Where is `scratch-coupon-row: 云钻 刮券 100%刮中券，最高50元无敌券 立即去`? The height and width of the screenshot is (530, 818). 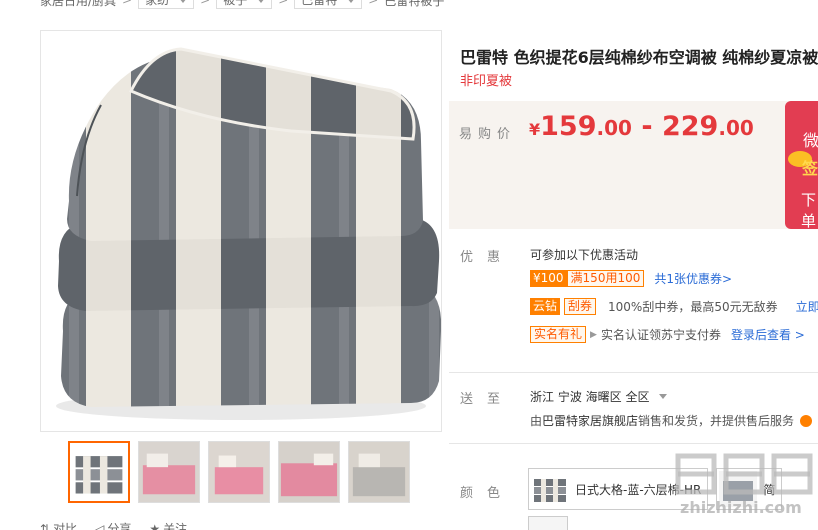 scratch-coupon-row: 云钻 刮券 100%刮中券，最高50元无敌券 立即去 is located at coordinates (674, 306).